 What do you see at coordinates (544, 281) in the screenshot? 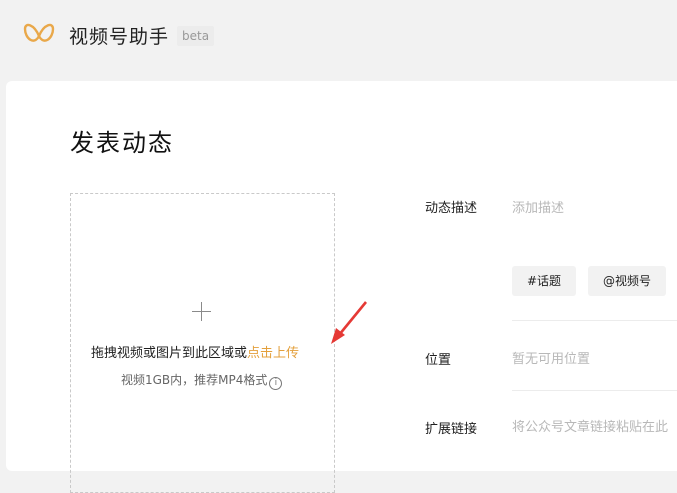
I see `topic-button: #话题` at bounding box center [544, 281].